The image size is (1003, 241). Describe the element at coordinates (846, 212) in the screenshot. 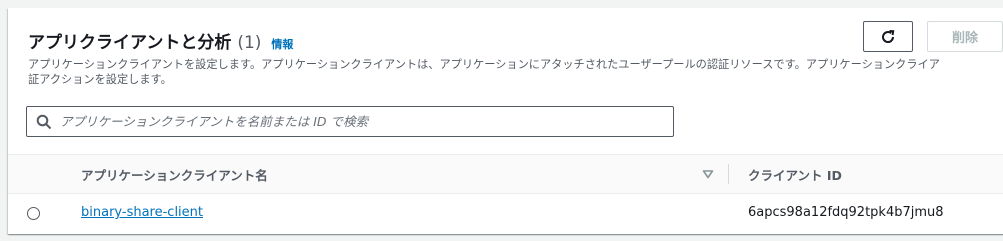

I see `client-id-value: 6apcs98a12fdq92tpk4b7jmu8` at that location.